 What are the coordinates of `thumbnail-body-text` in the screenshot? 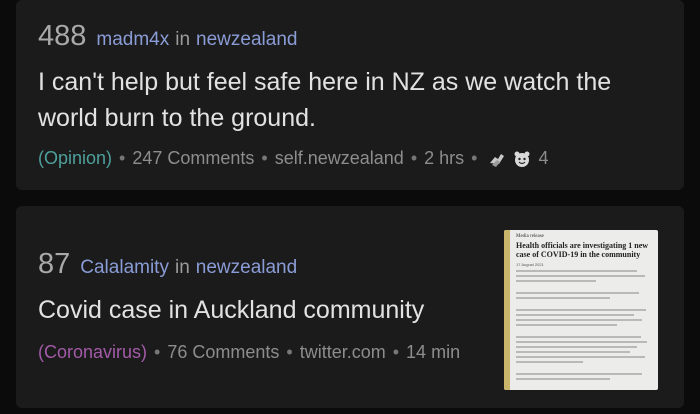 It's located at (583, 330).